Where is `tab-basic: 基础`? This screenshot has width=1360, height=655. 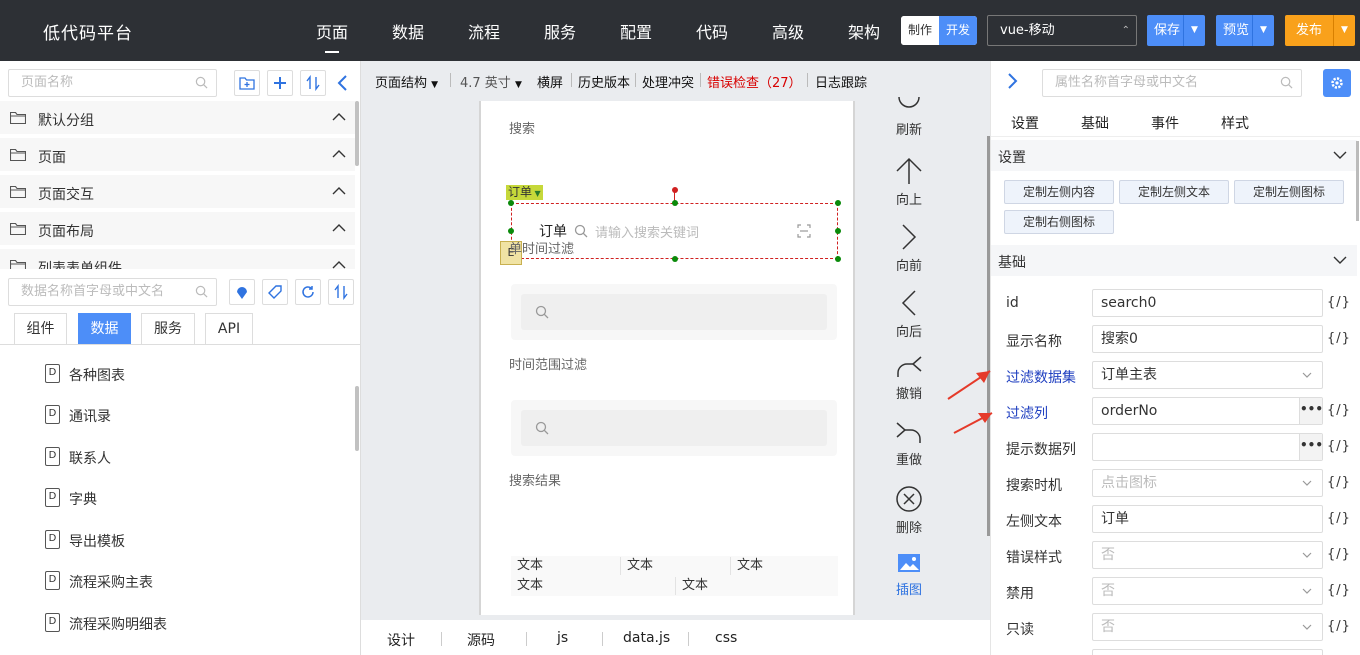
tab-basic: 基础 is located at coordinates (1095, 123).